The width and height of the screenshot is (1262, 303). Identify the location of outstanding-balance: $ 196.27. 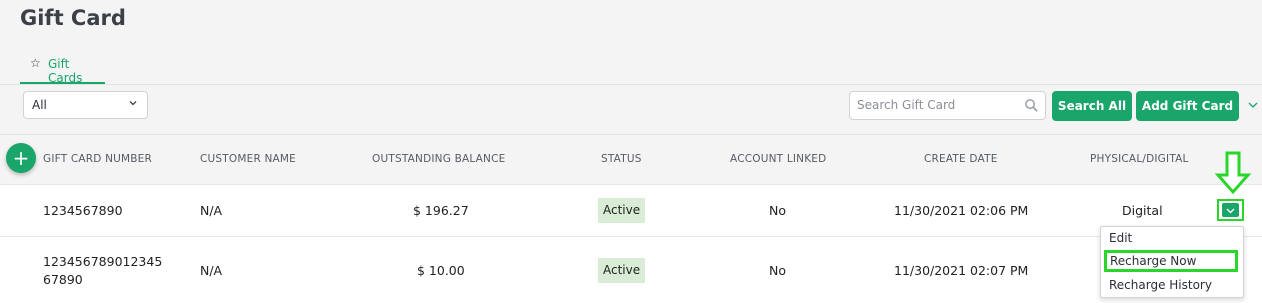
(441, 210).